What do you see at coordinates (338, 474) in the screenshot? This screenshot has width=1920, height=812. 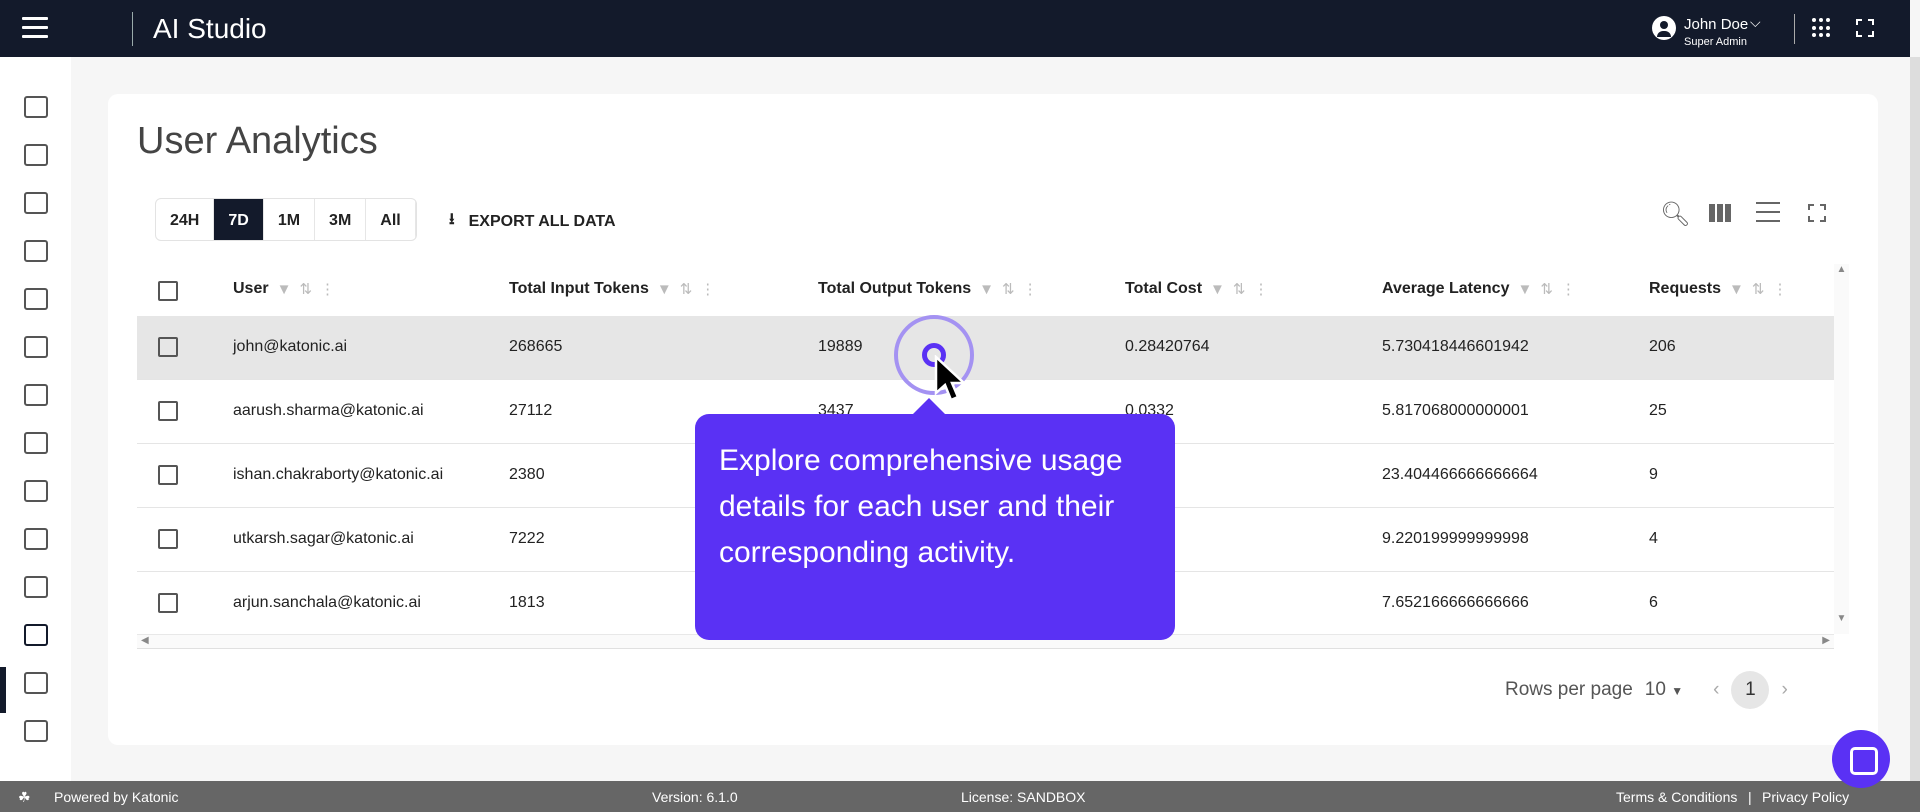 I see `cell-user: ishan.chakraborty@katonic.ai` at bounding box center [338, 474].